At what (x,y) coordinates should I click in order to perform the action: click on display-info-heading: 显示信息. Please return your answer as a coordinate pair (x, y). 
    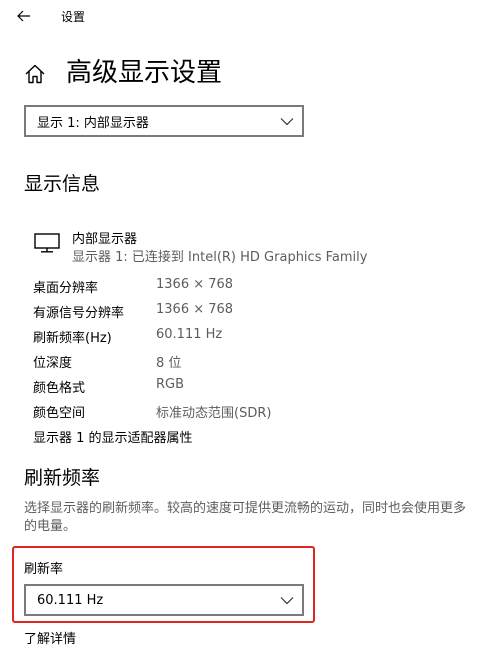
    Looking at the image, I should click on (62, 184).